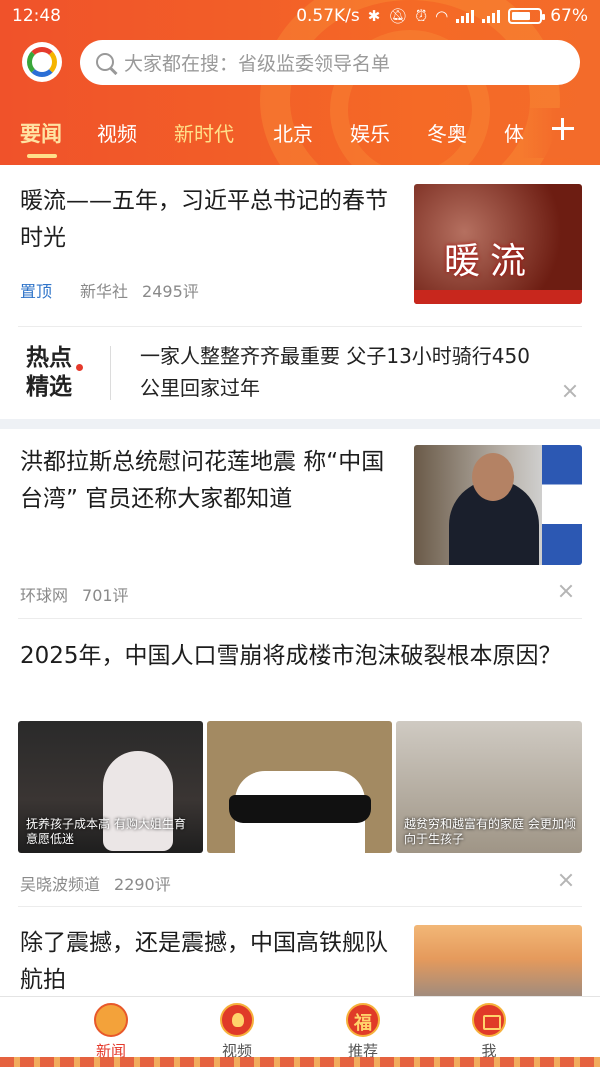 This screenshot has width=600, height=1067. I want to click on dismiss-news-3-icon, so click(566, 880).